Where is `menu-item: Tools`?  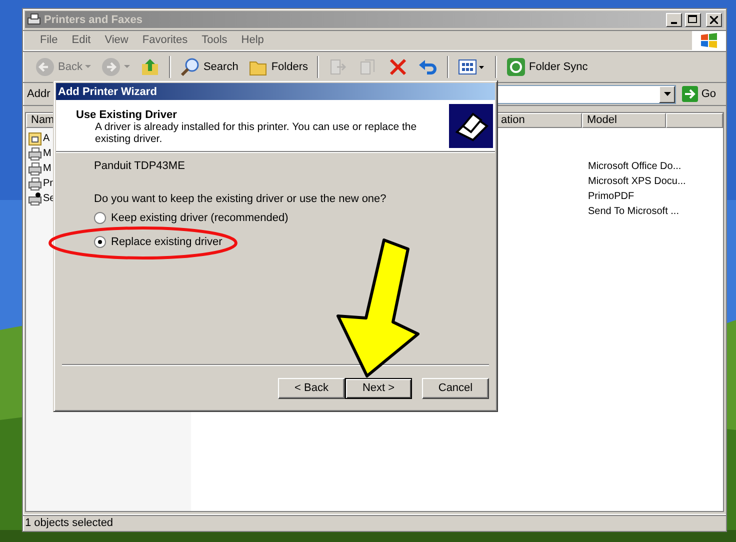
menu-item: Tools is located at coordinates (214, 40).